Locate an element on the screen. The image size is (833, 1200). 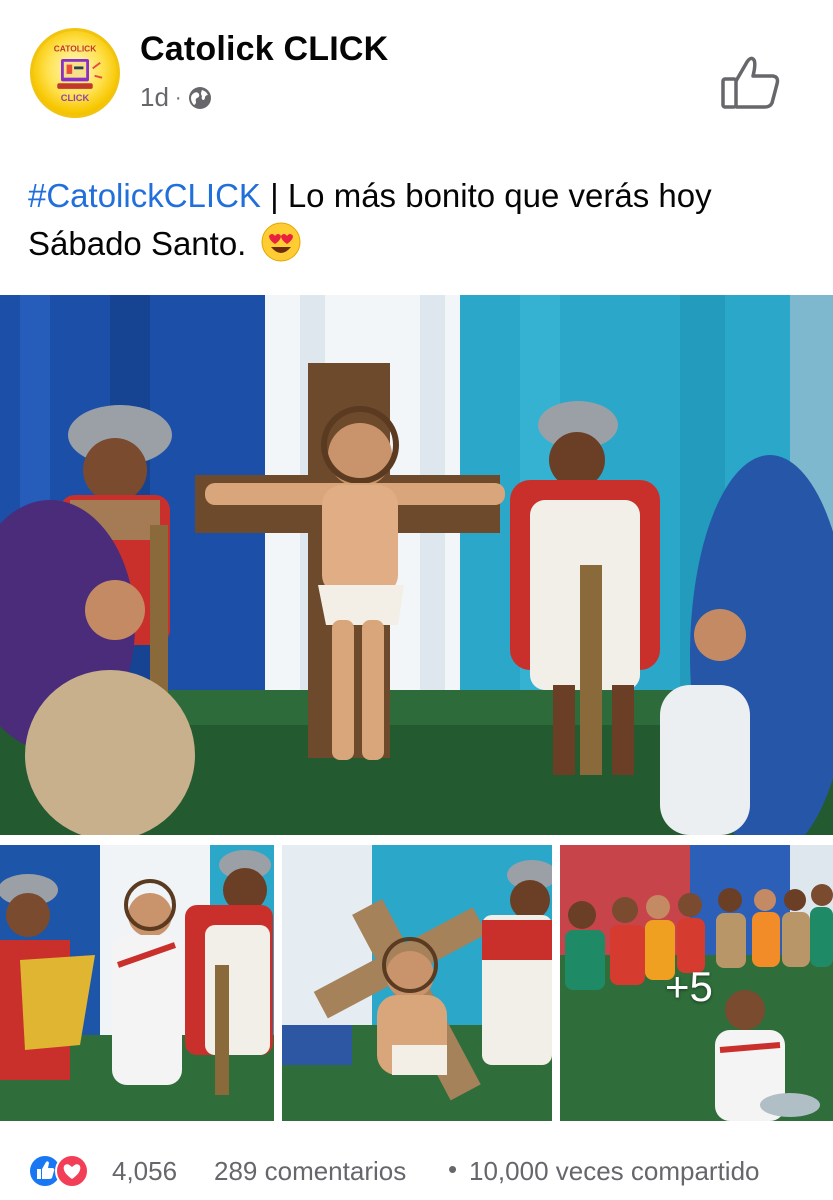
soldiers-and-jesus-photo is located at coordinates (137, 983).